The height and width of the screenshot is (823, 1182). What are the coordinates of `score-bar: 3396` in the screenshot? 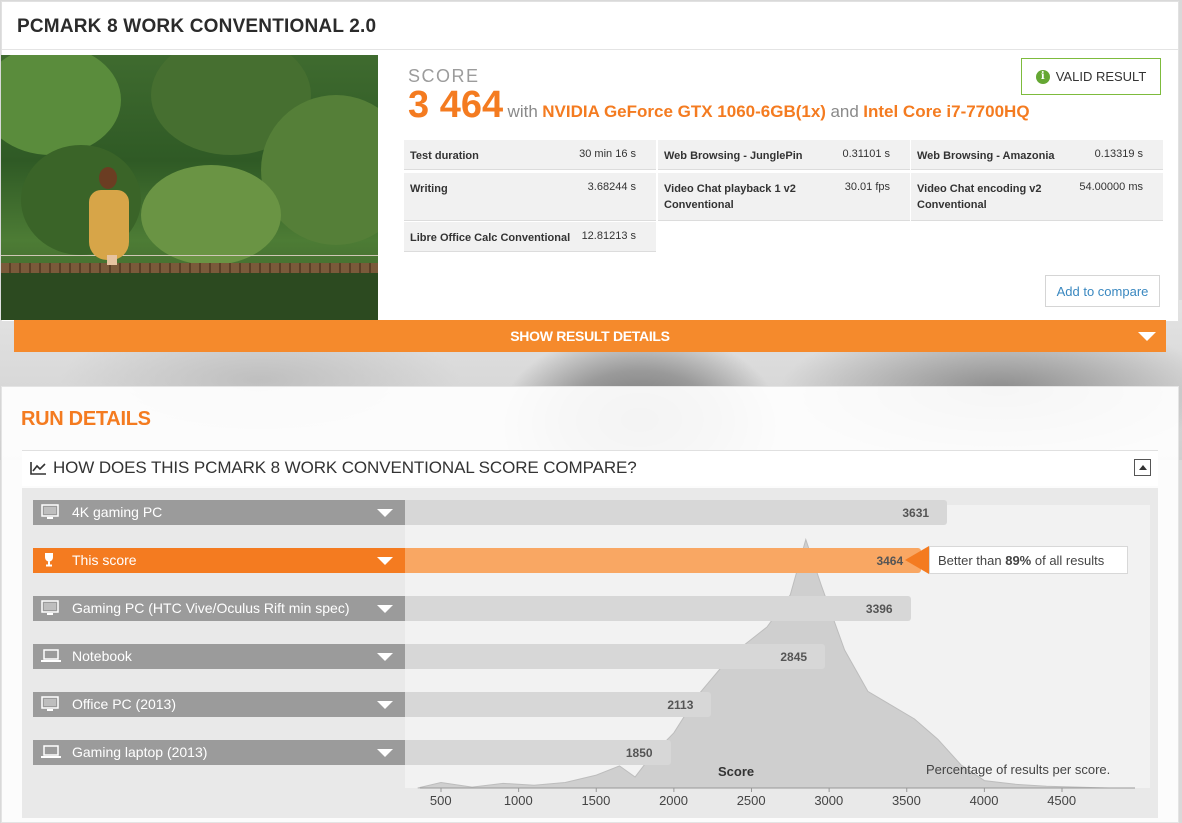 It's located at (658, 608).